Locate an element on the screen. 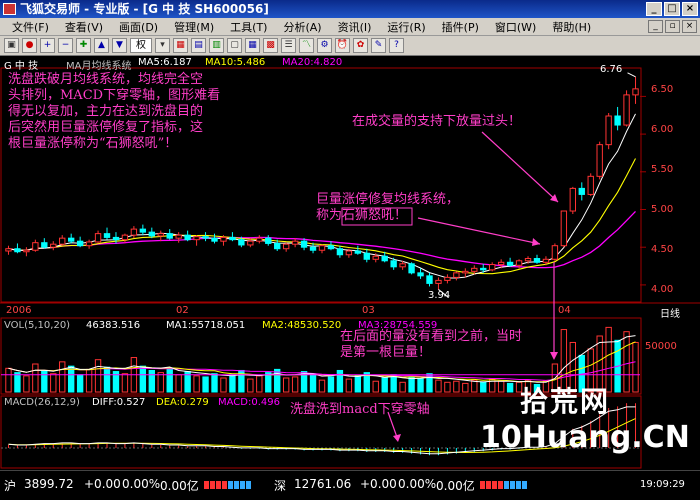 The height and width of the screenshot is (500, 700). window-controls: _ □ × is located at coordinates (672, 9).